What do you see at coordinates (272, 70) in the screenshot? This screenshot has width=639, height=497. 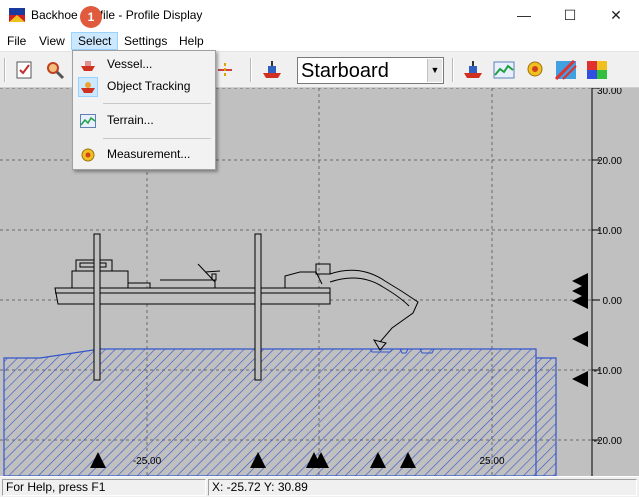 I see `vessel-tool-icon` at bounding box center [272, 70].